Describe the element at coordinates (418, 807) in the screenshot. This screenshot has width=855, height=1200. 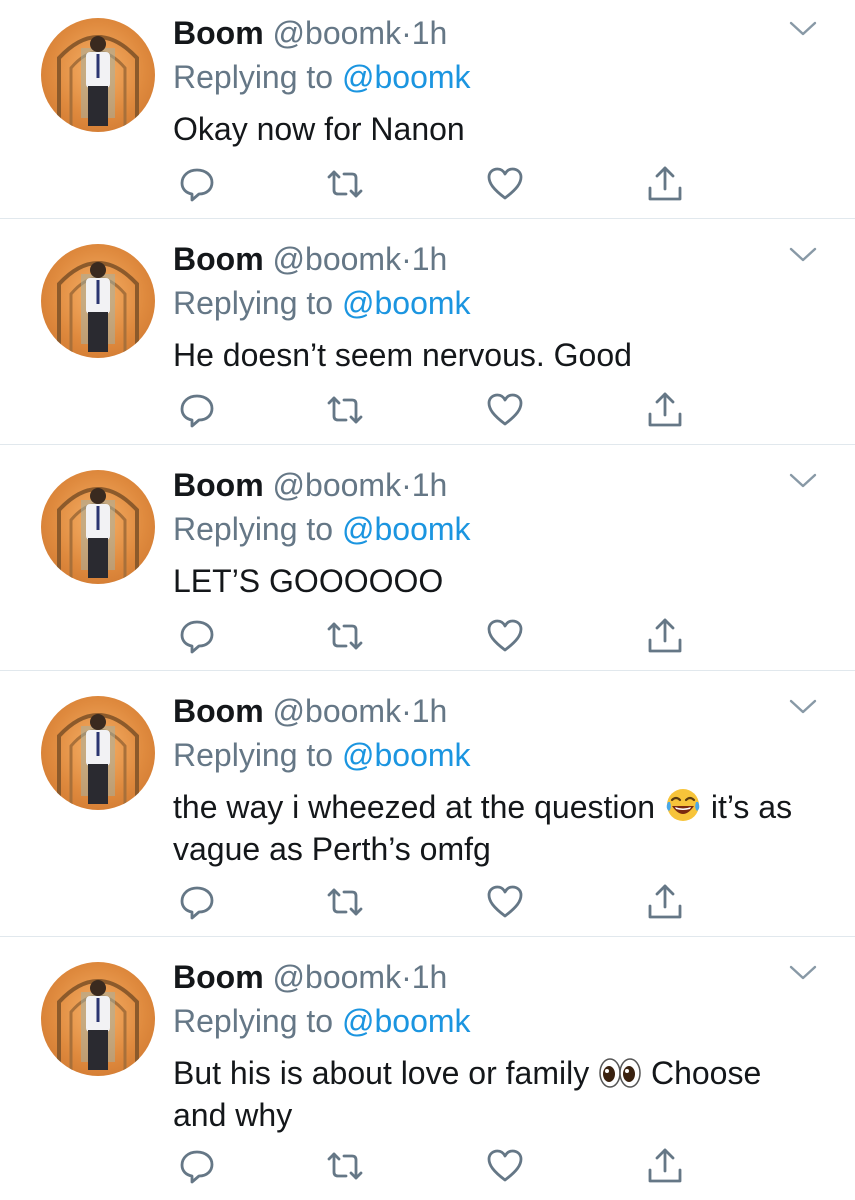
I see `tweet-text-part: the way i wheezed at the question` at that location.